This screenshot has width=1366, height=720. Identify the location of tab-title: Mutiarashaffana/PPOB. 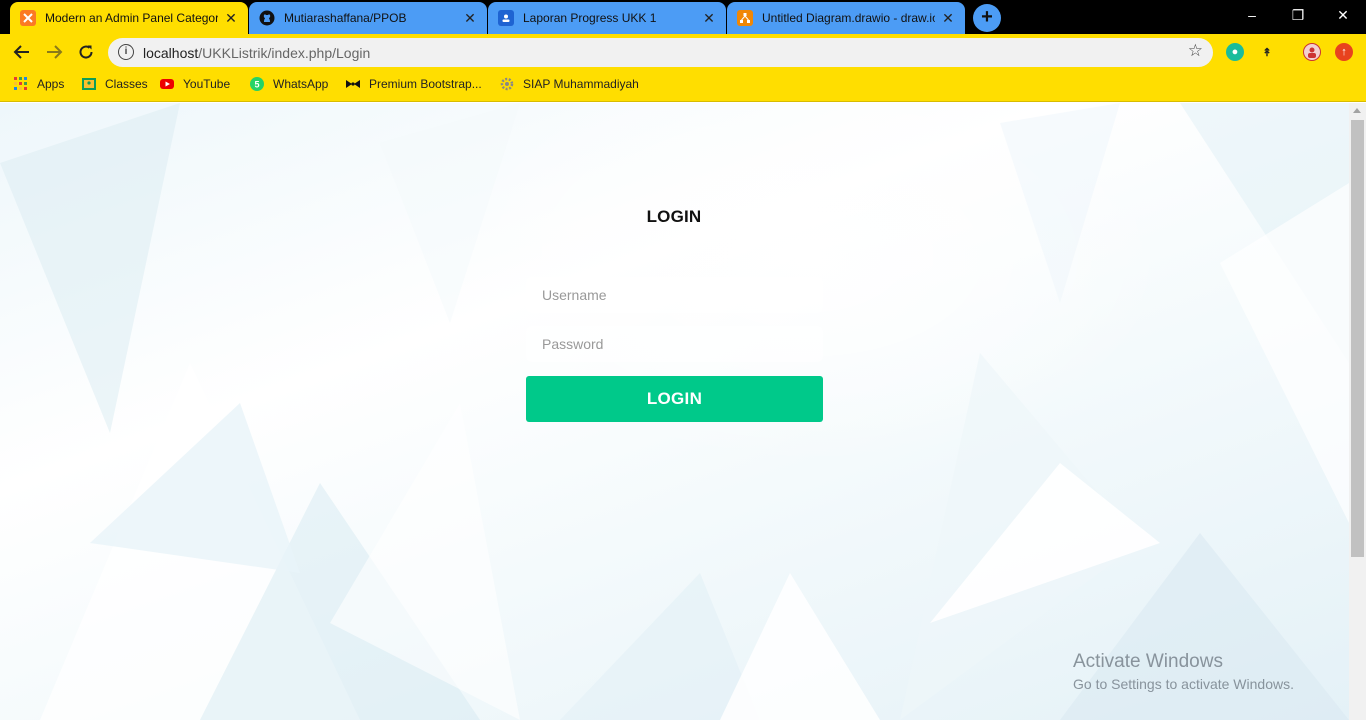
(345, 18).